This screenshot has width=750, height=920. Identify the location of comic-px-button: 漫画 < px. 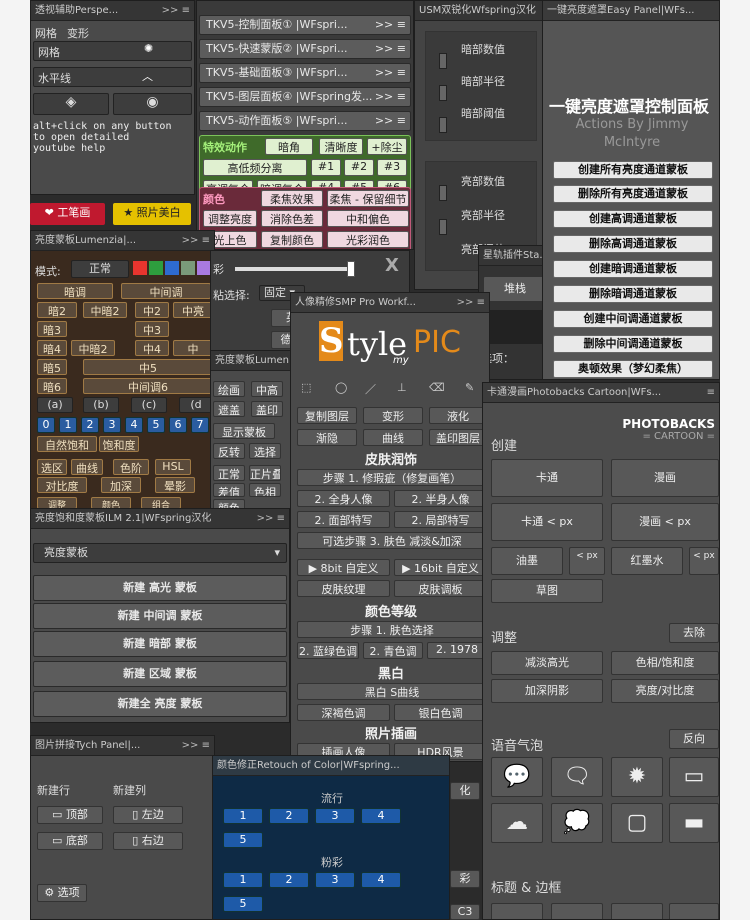
(665, 522).